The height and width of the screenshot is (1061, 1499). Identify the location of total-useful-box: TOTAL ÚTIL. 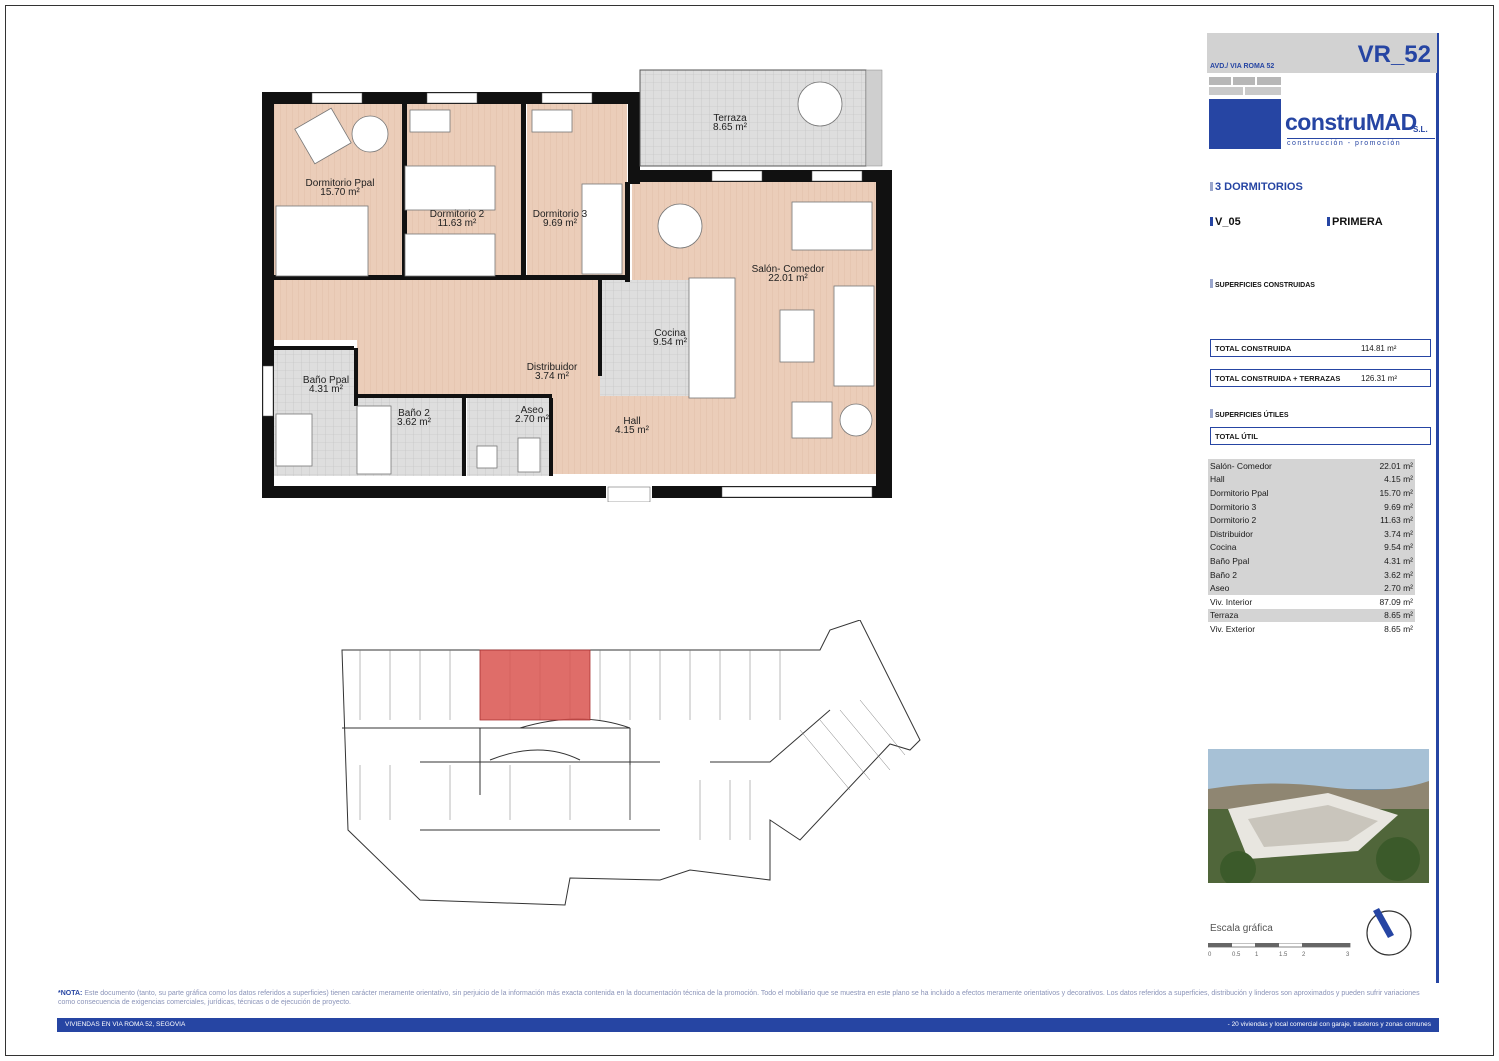
(1320, 436).